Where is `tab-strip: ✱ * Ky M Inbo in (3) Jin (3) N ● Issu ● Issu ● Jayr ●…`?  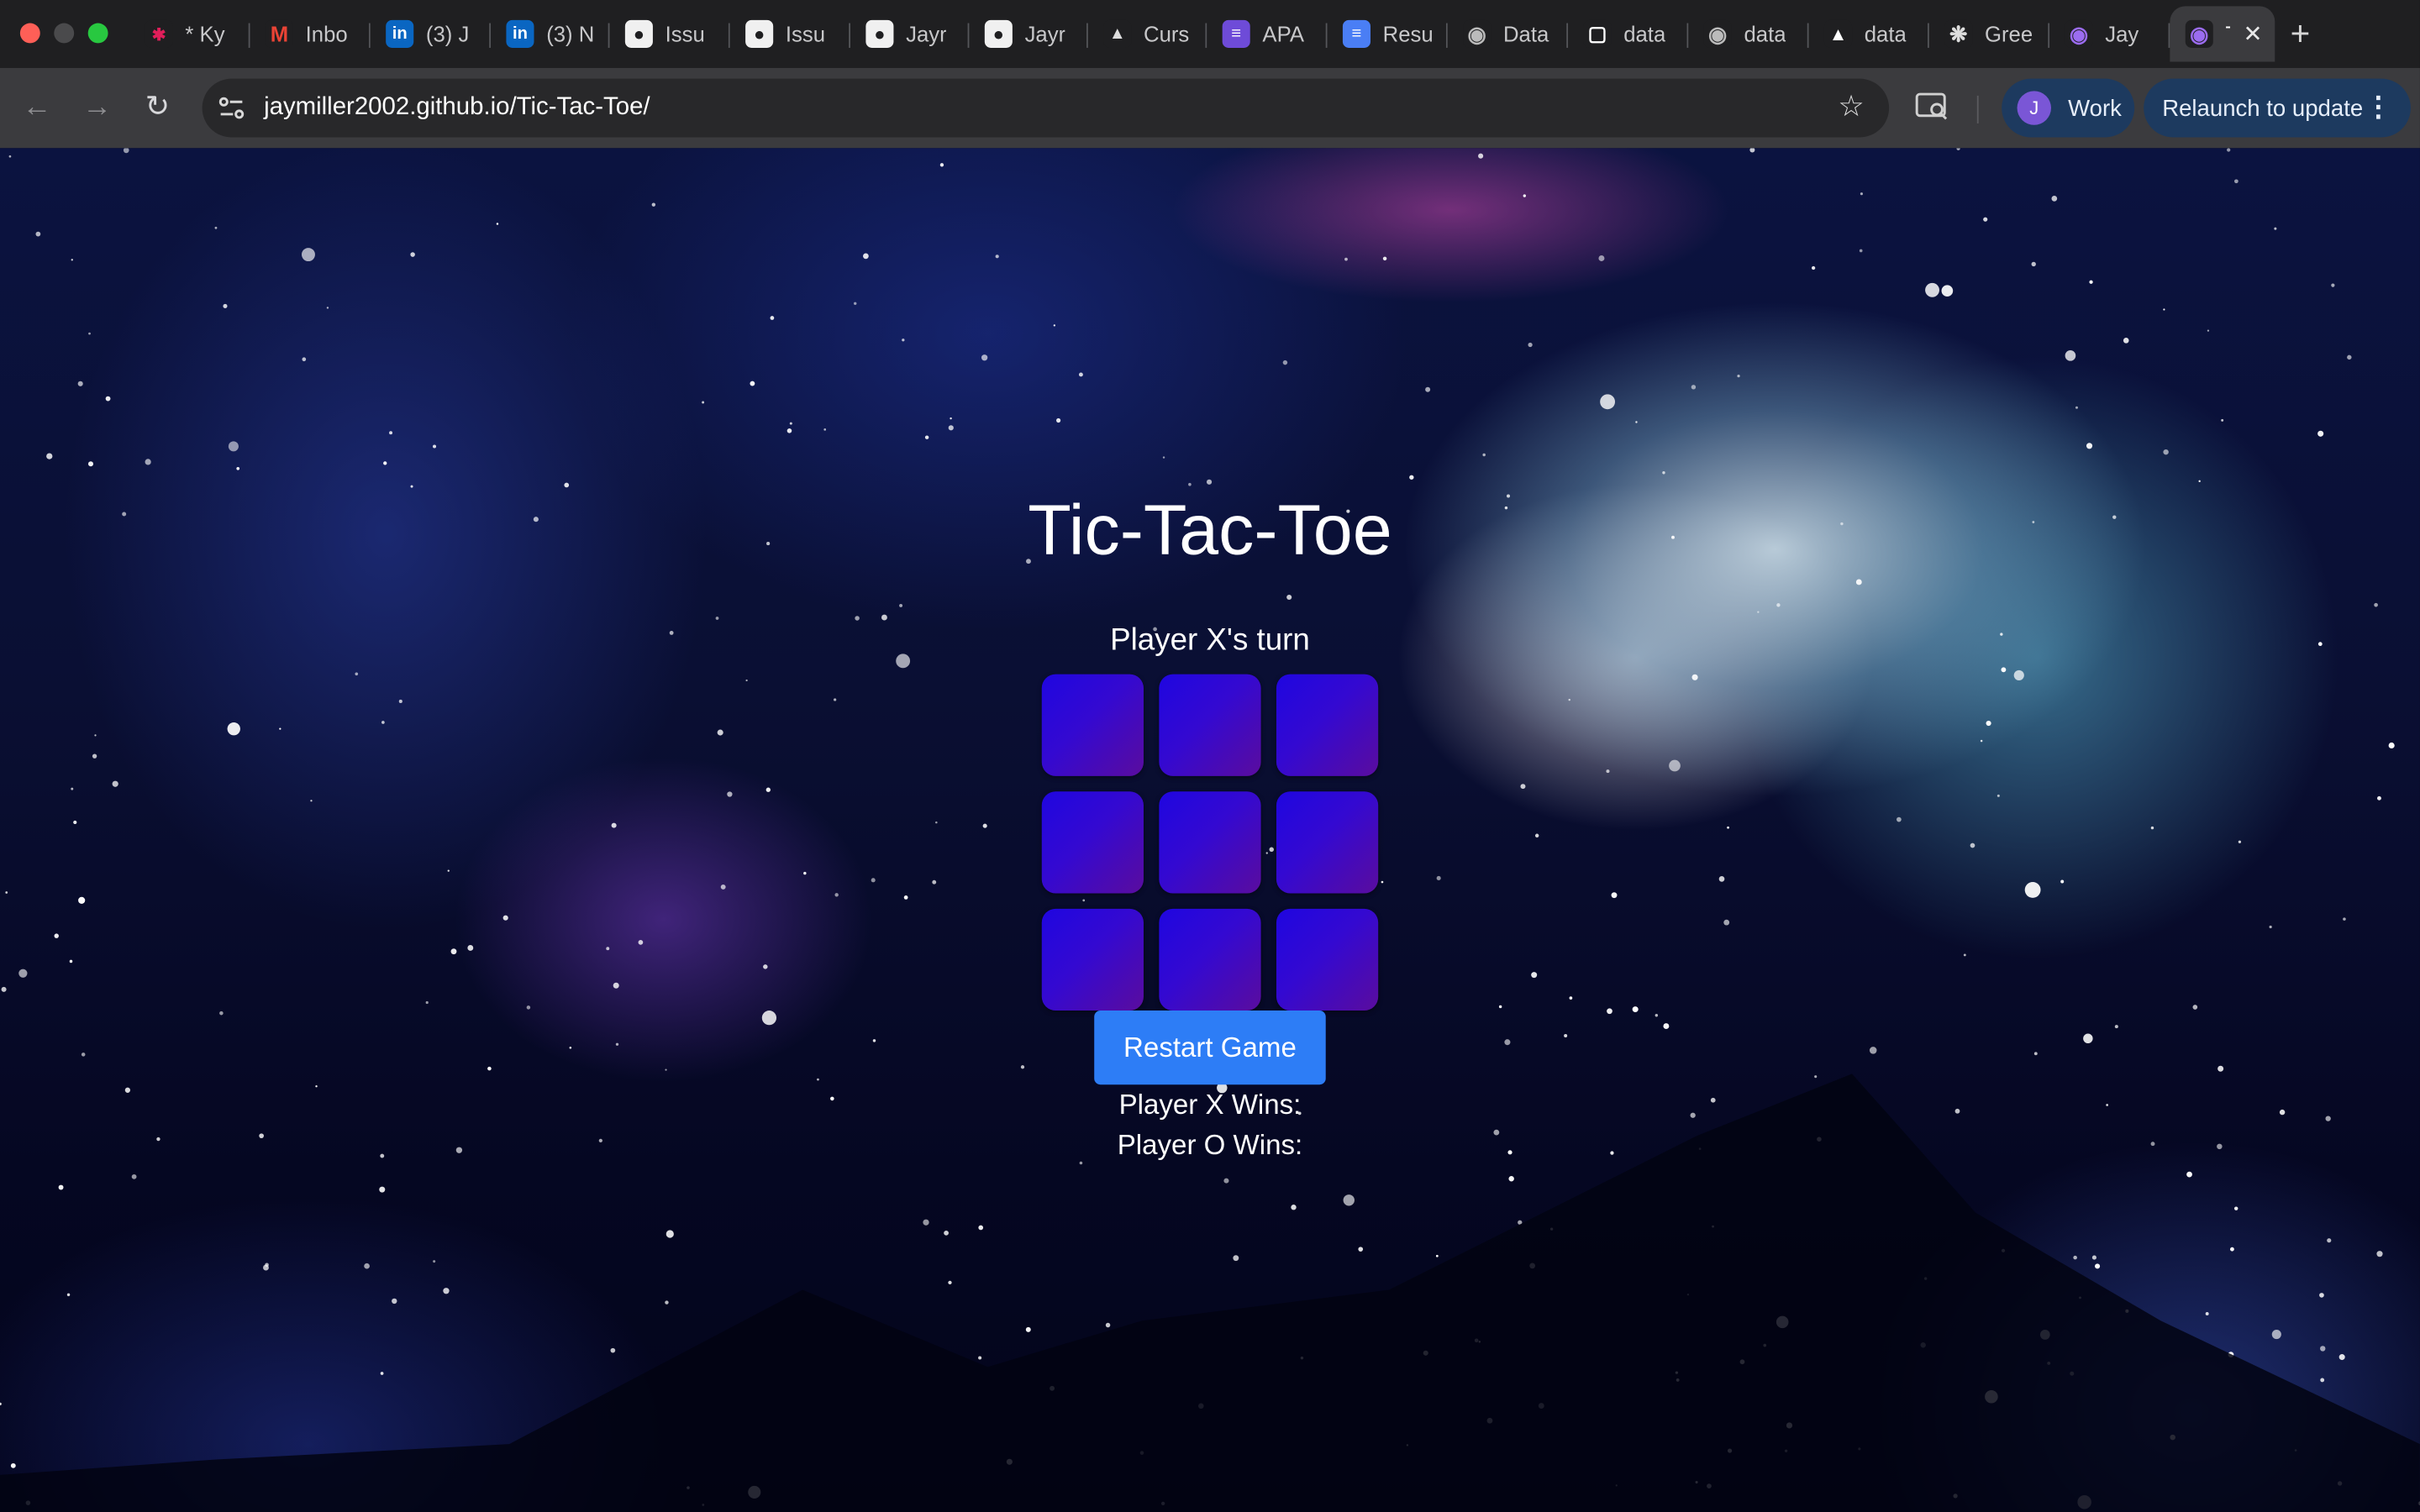 tab-strip: ✱ * Ky M Inbo in (3) Jin (3) N ● Issu ● Issu ● Jayr ●… is located at coordinates (1210, 34).